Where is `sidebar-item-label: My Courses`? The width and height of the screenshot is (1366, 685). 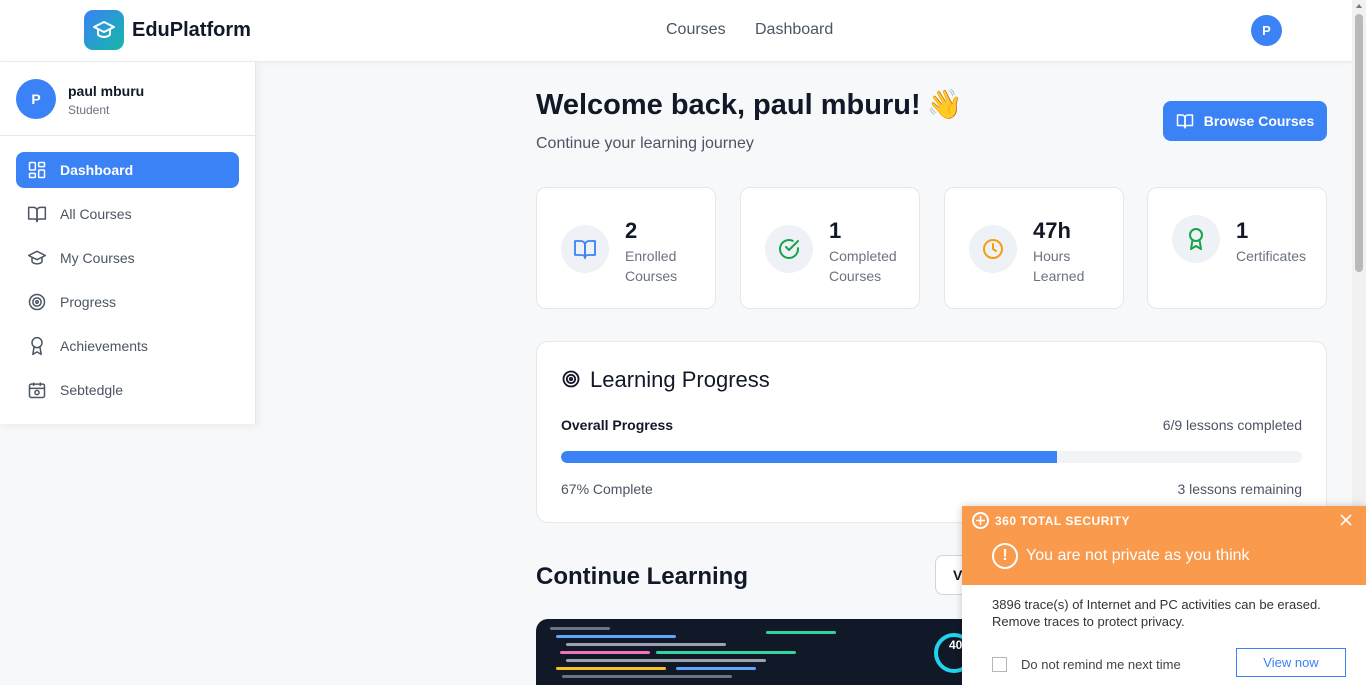
sidebar-item-label: My Courses is located at coordinates (97, 258).